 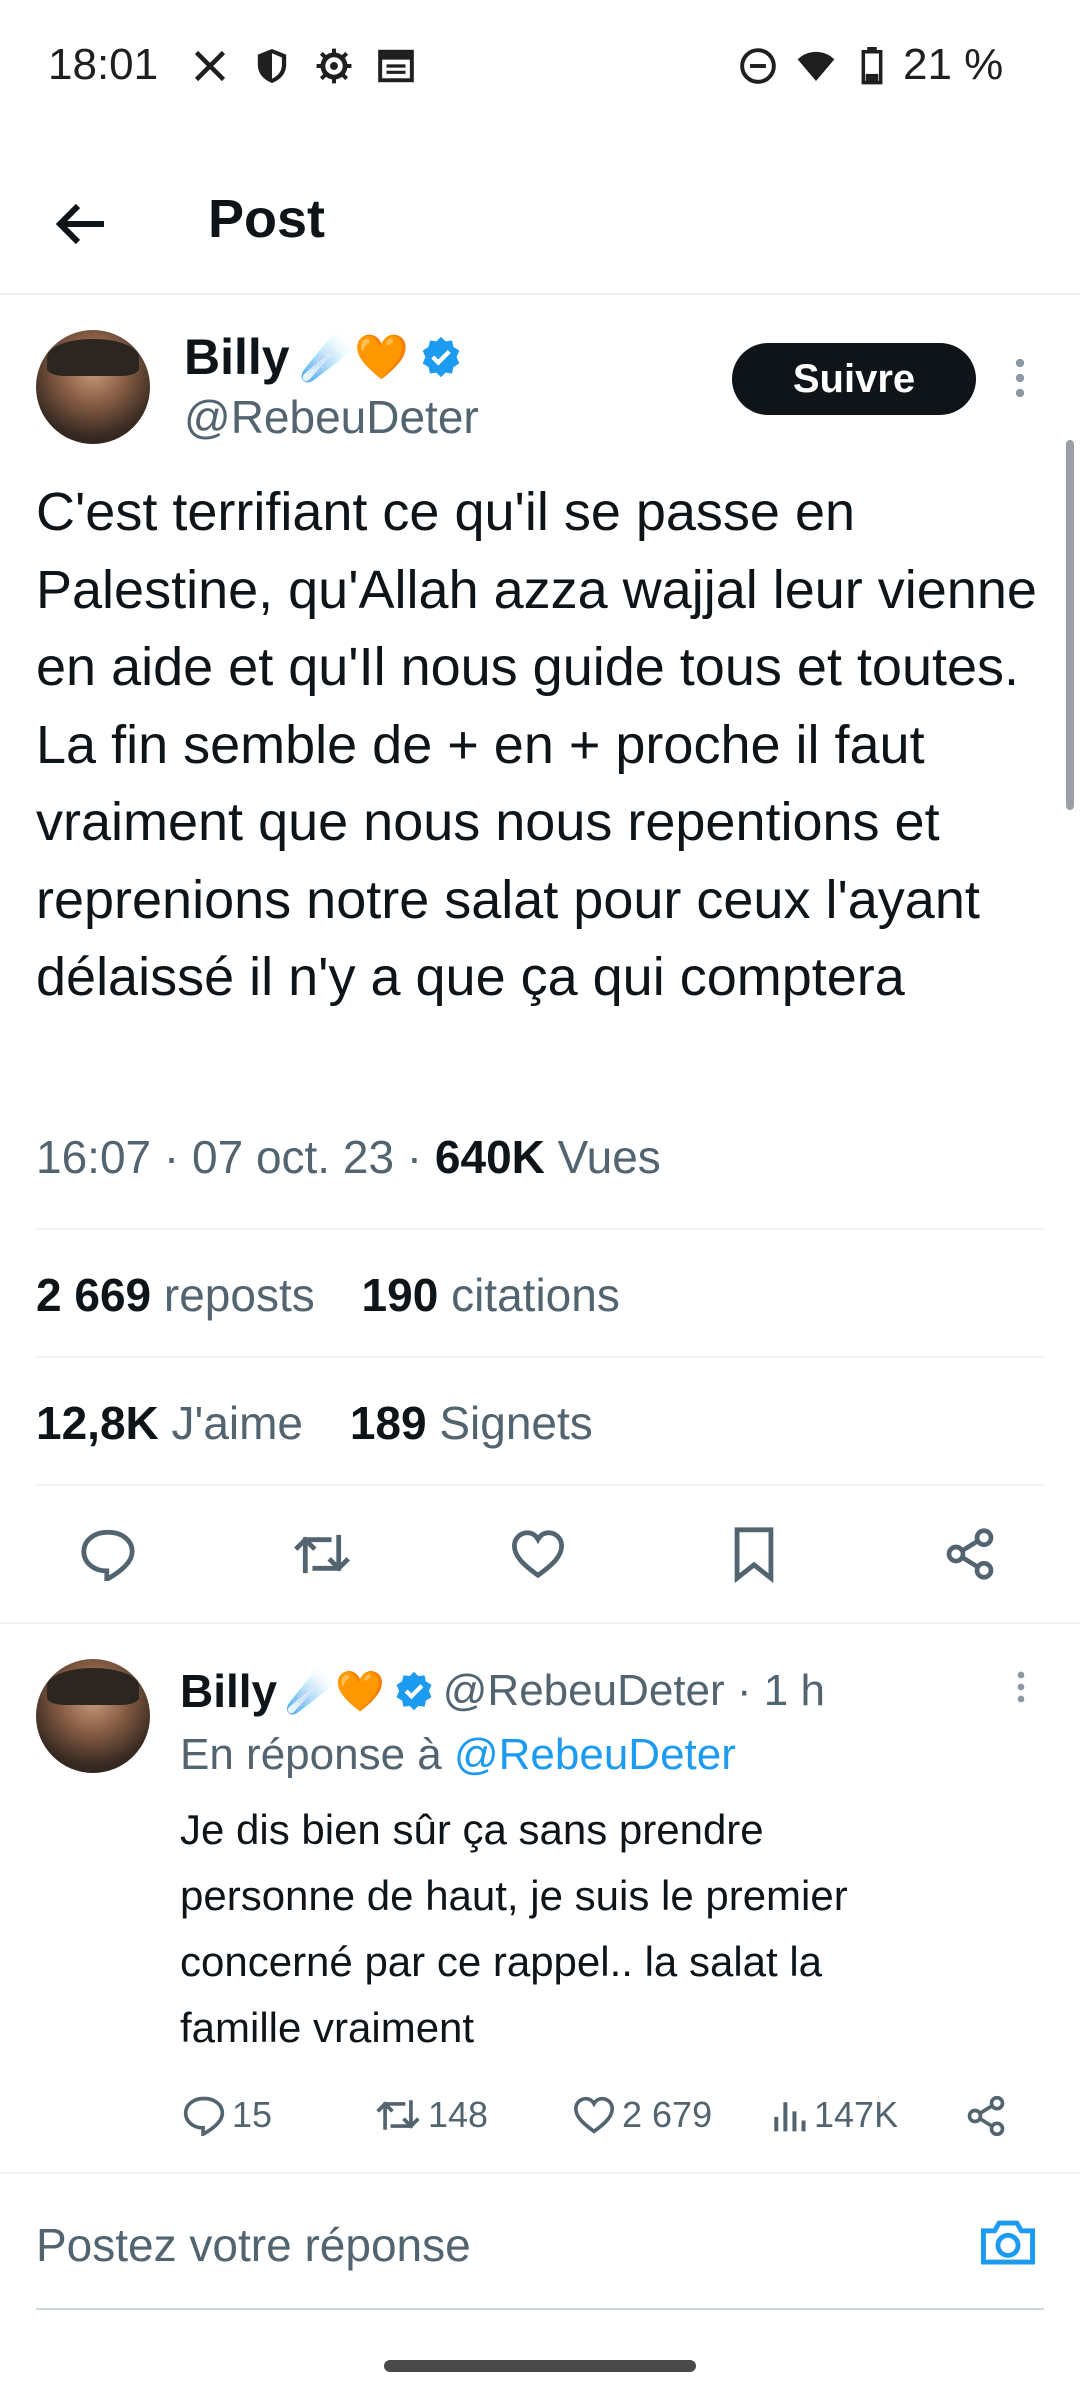 I want to click on battery-percent: 21 %, so click(x=953, y=64).